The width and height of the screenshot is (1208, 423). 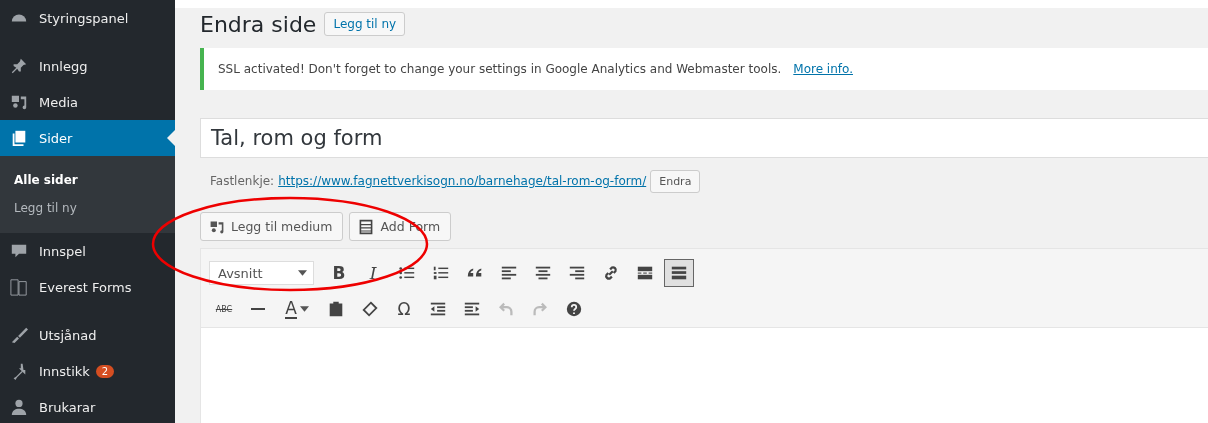 What do you see at coordinates (404, 309) in the screenshot?
I see `omega-tool-button: Ω` at bounding box center [404, 309].